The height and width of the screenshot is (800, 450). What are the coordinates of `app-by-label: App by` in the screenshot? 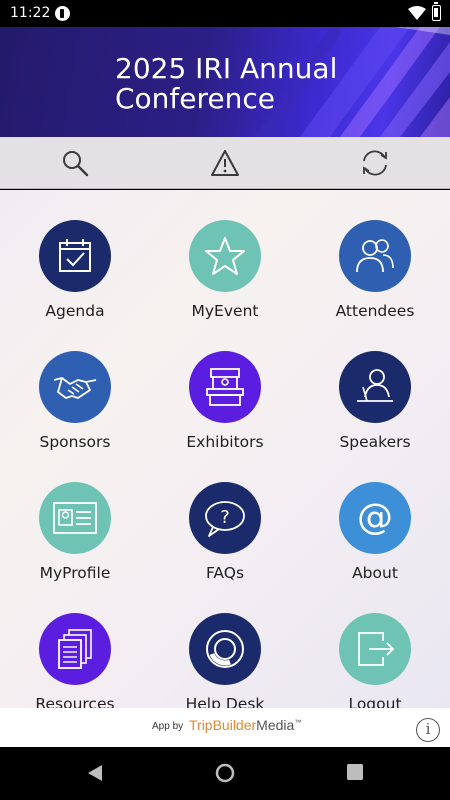 It's located at (168, 726).